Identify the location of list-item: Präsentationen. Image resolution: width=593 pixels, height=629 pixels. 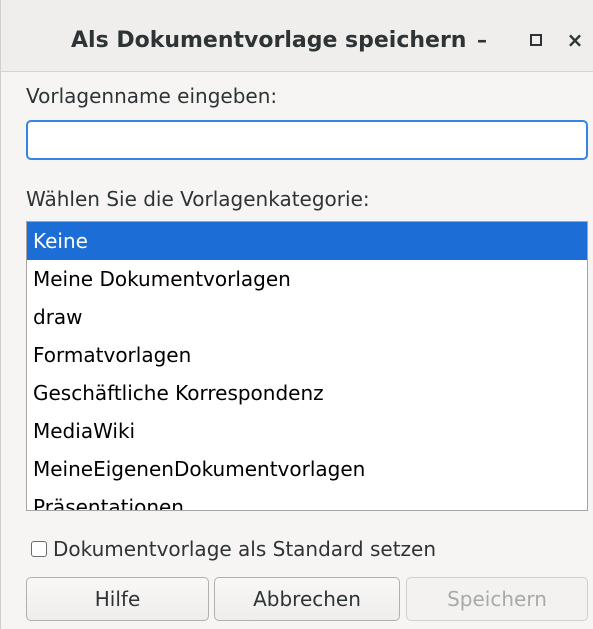
(307, 499).